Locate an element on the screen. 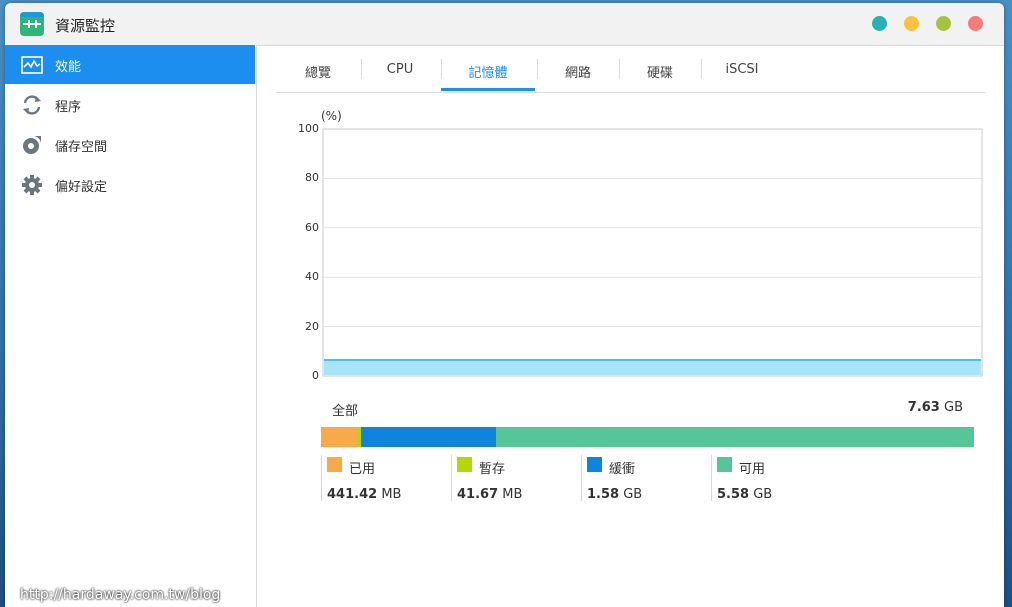 Image resolution: width=1012 pixels, height=607 pixels. active-tab-indicator is located at coordinates (488, 89).